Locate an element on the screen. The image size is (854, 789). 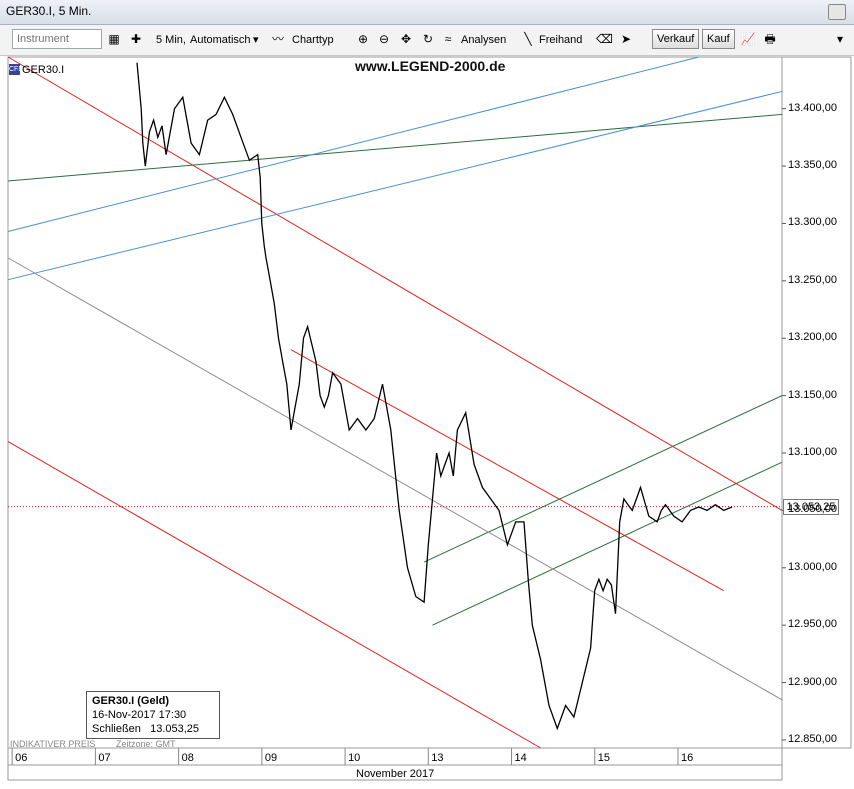
info-box-title: GER30.I (Geld) is located at coordinates (131, 701).